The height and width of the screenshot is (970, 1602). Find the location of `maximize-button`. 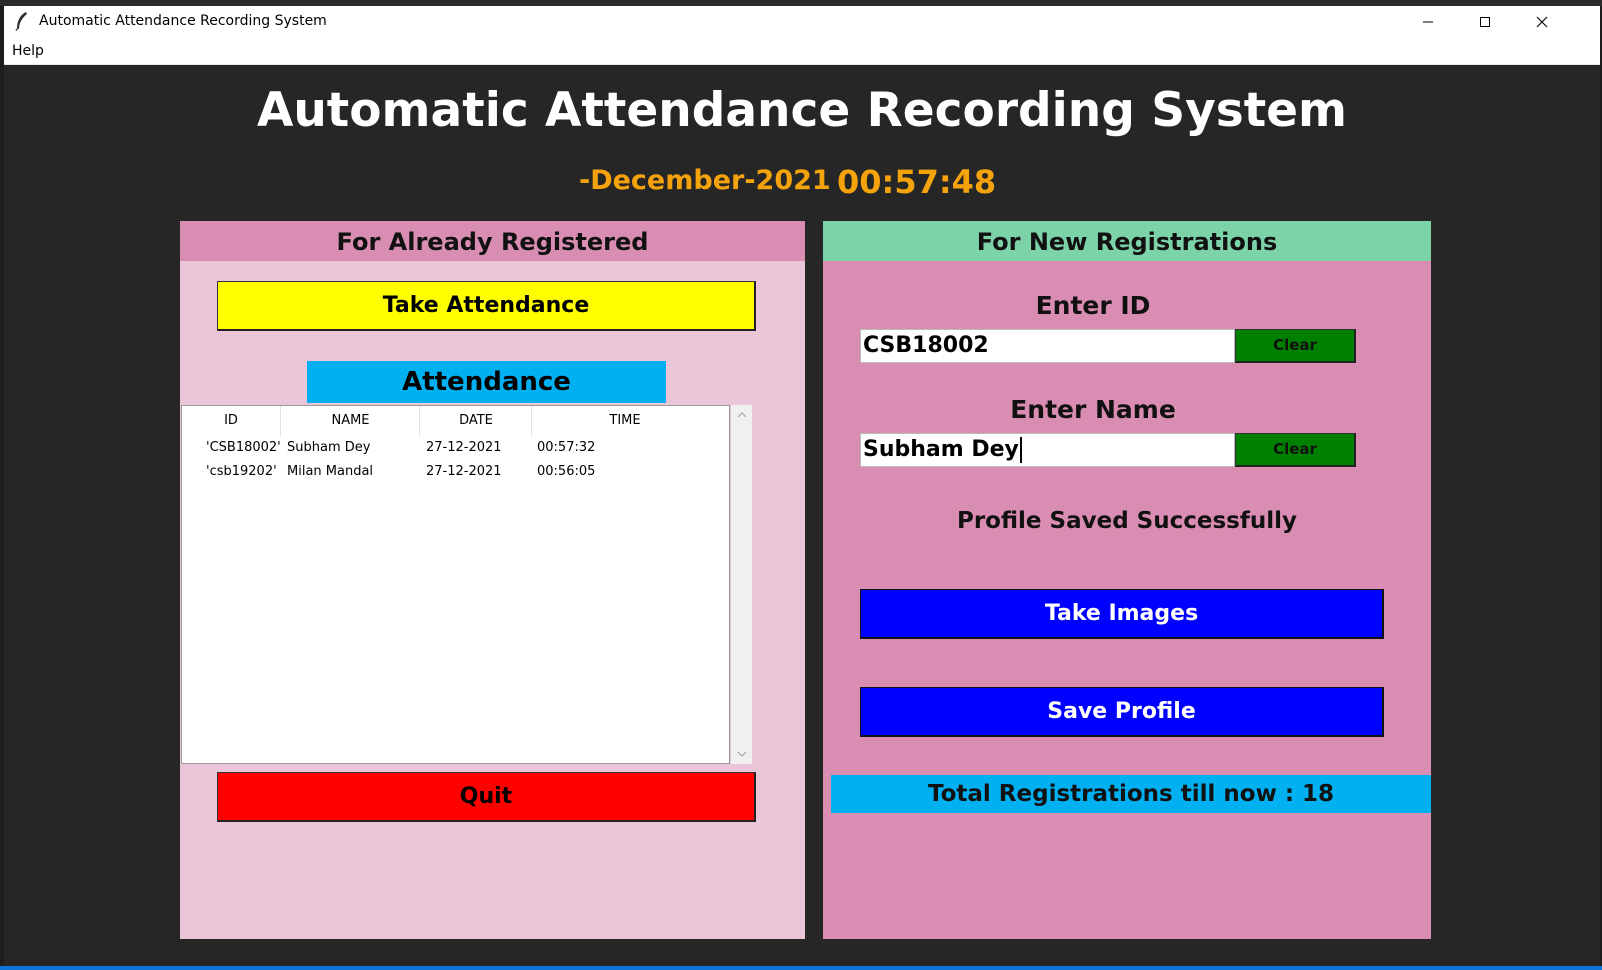

maximize-button is located at coordinates (1485, 21).